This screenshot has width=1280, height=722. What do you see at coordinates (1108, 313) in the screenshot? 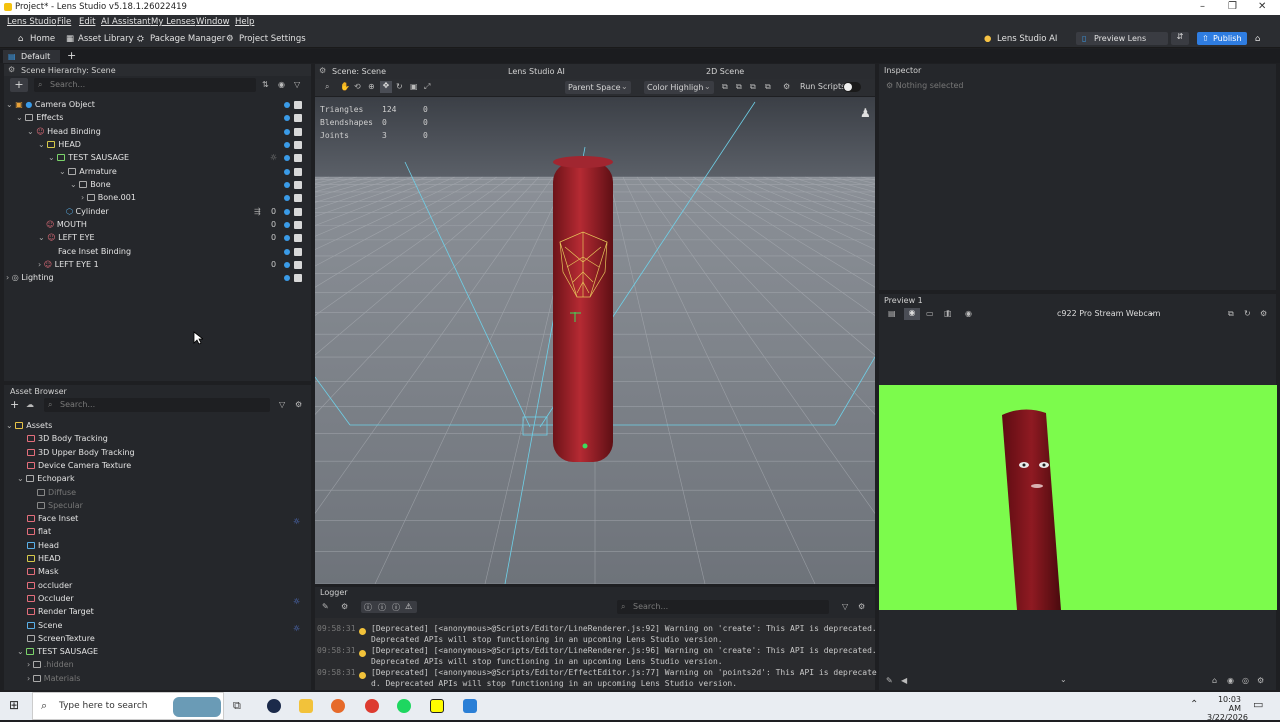
I see `webcam-dropdown: c922 Pro Stream Webcam` at bounding box center [1108, 313].